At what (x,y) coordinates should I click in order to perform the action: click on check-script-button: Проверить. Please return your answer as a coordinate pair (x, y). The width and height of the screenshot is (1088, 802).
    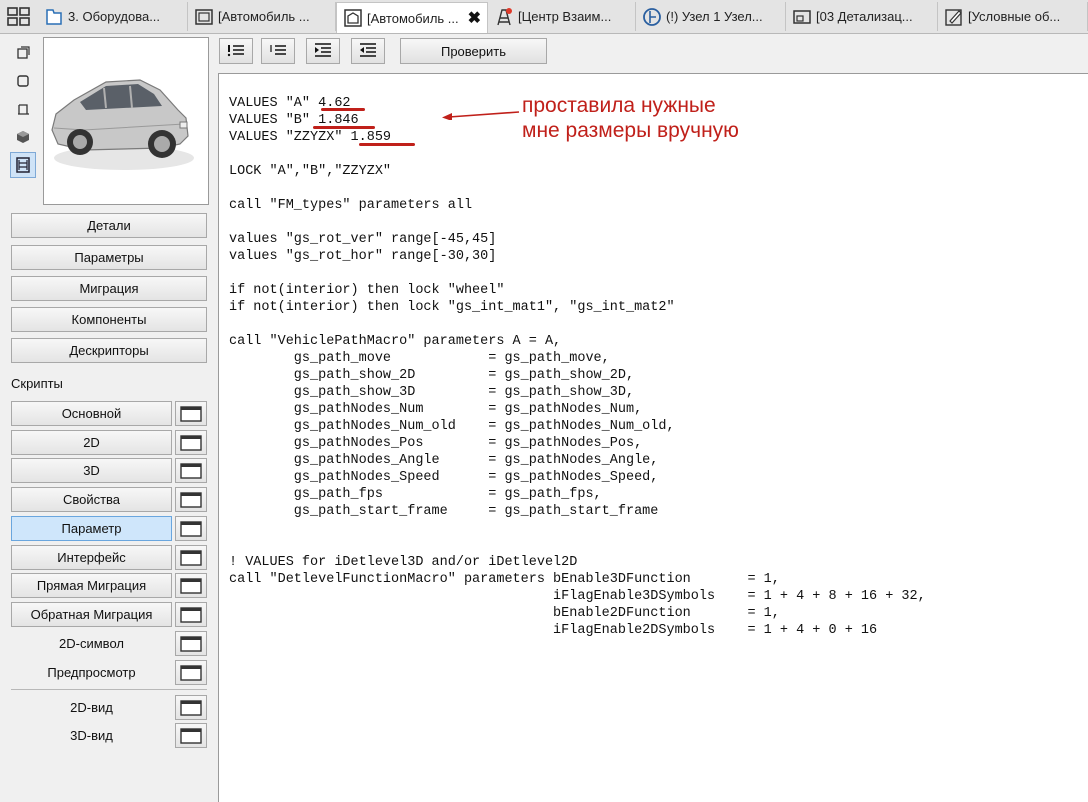
    Looking at the image, I should click on (473, 51).